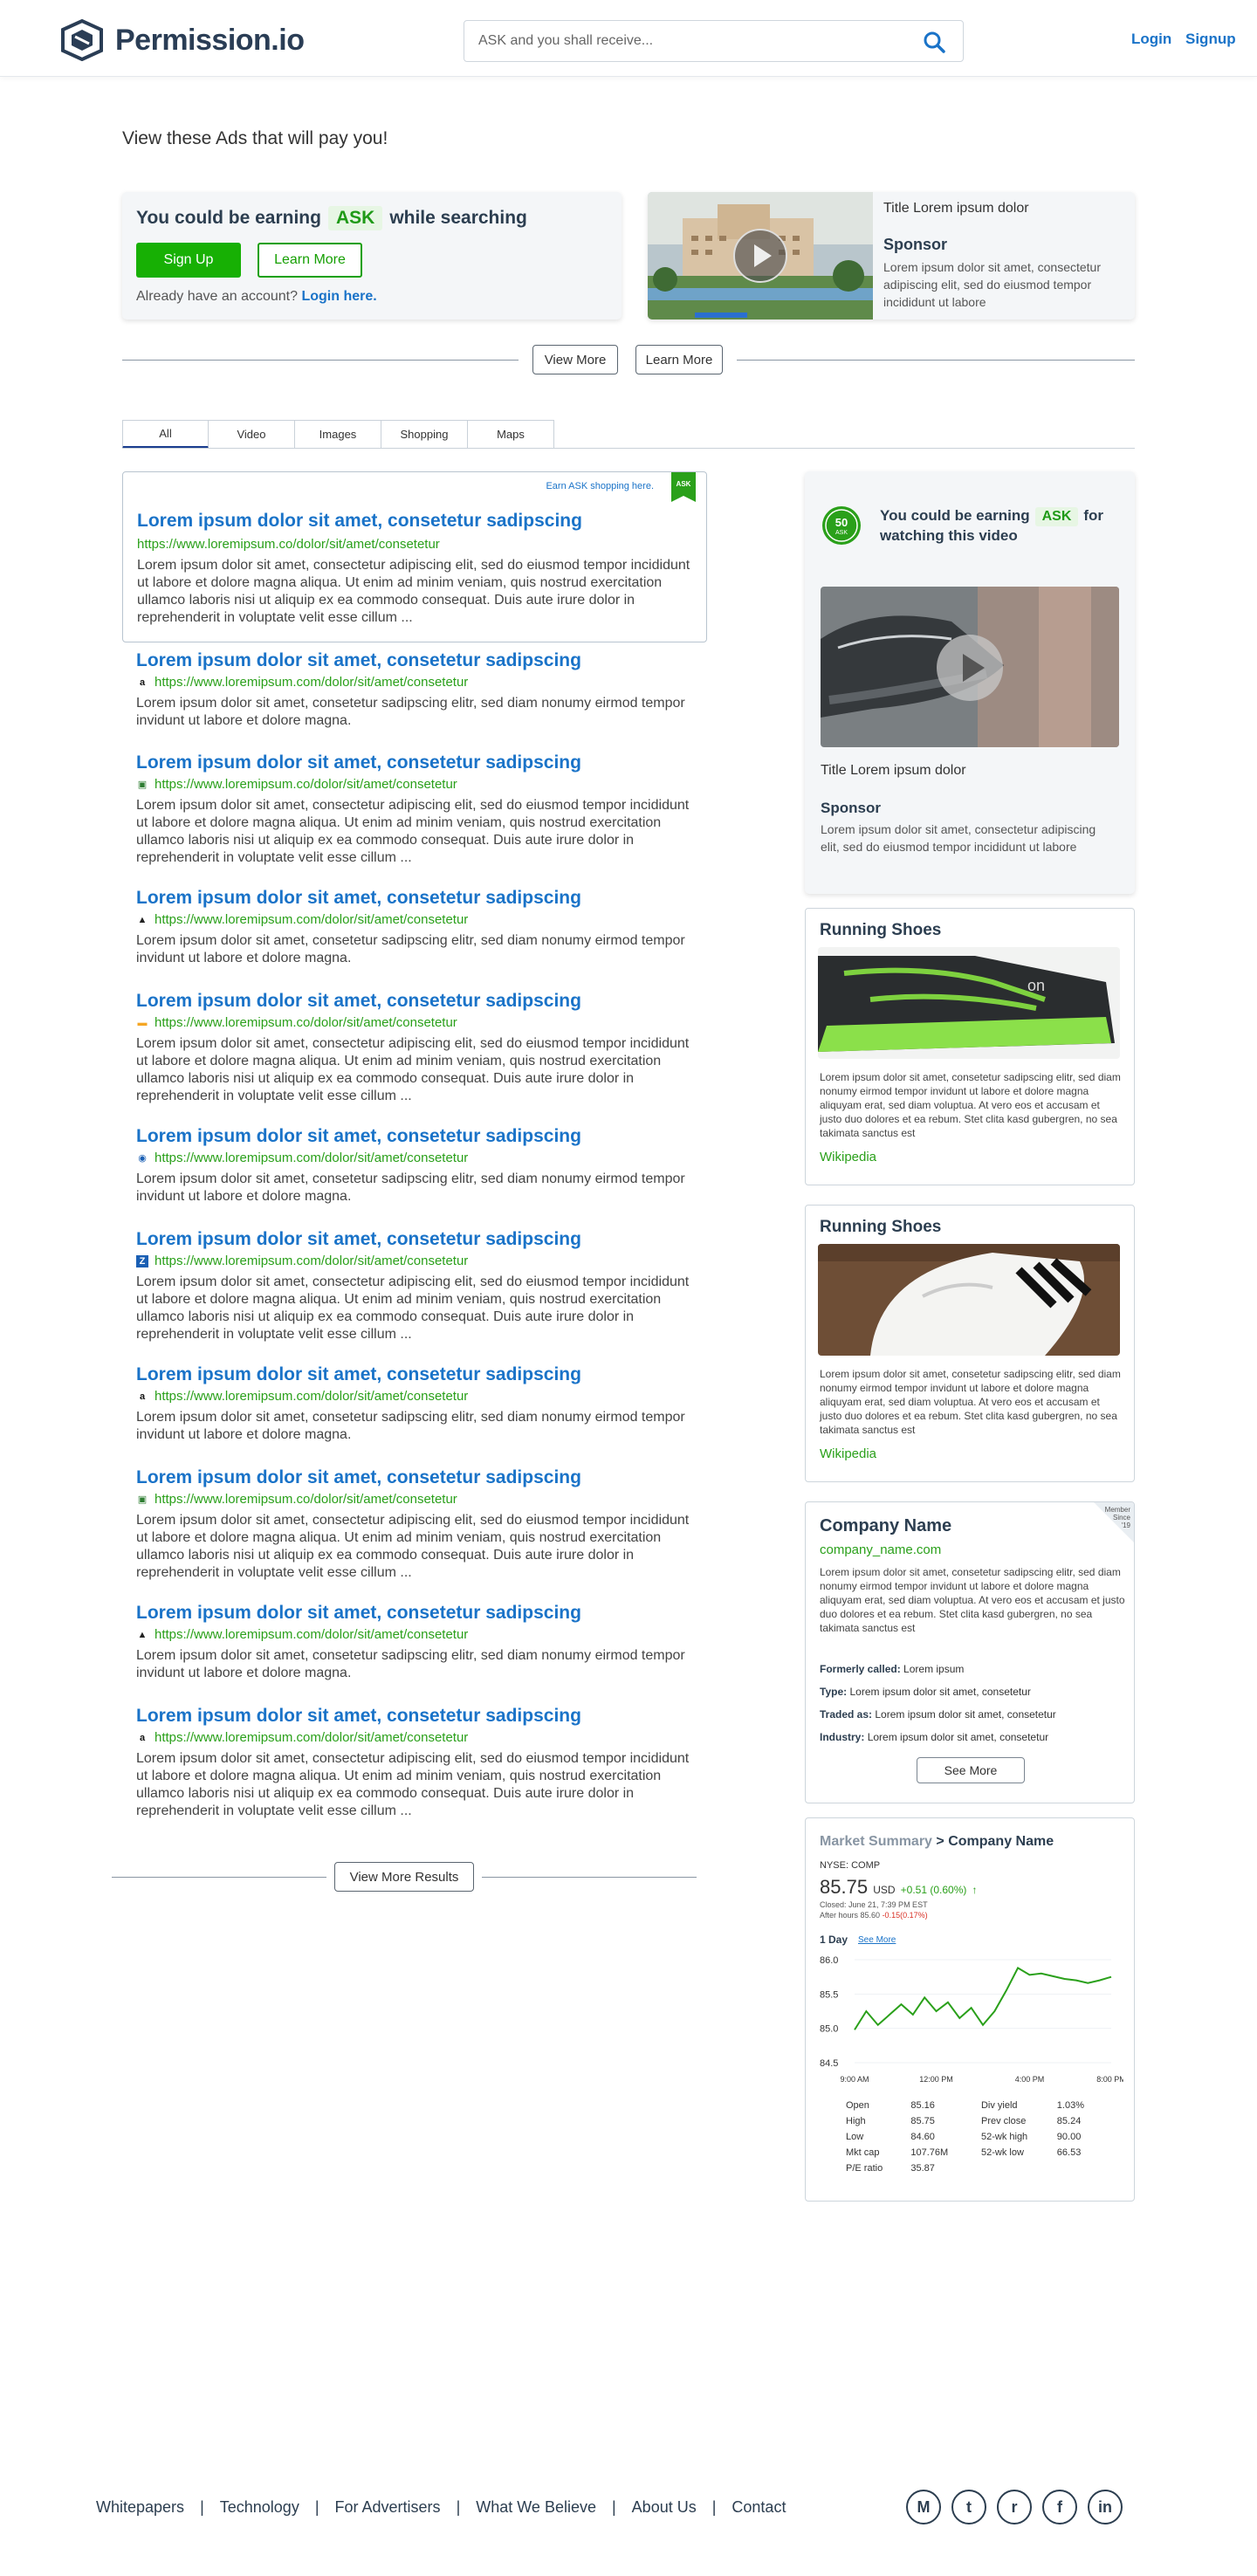 This screenshot has width=1257, height=2576. I want to click on brand-name: Permission.io, so click(210, 40).